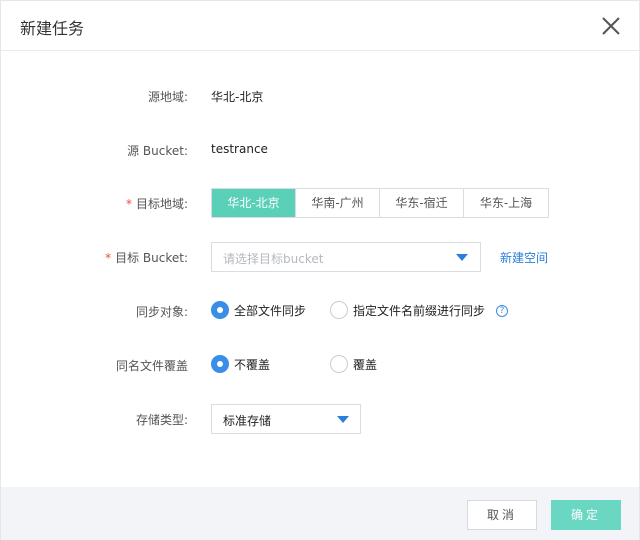 The width and height of the screenshot is (640, 540). I want to click on row-storage-type: 存储类型: 标准存储, so click(320, 419).